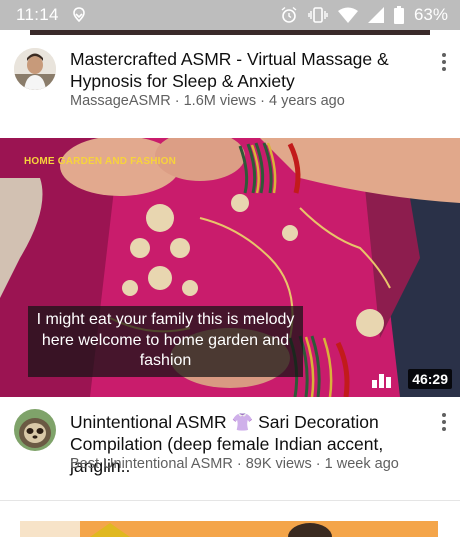 The height and width of the screenshot is (537, 460). I want to click on battery-icon, so click(398, 15).